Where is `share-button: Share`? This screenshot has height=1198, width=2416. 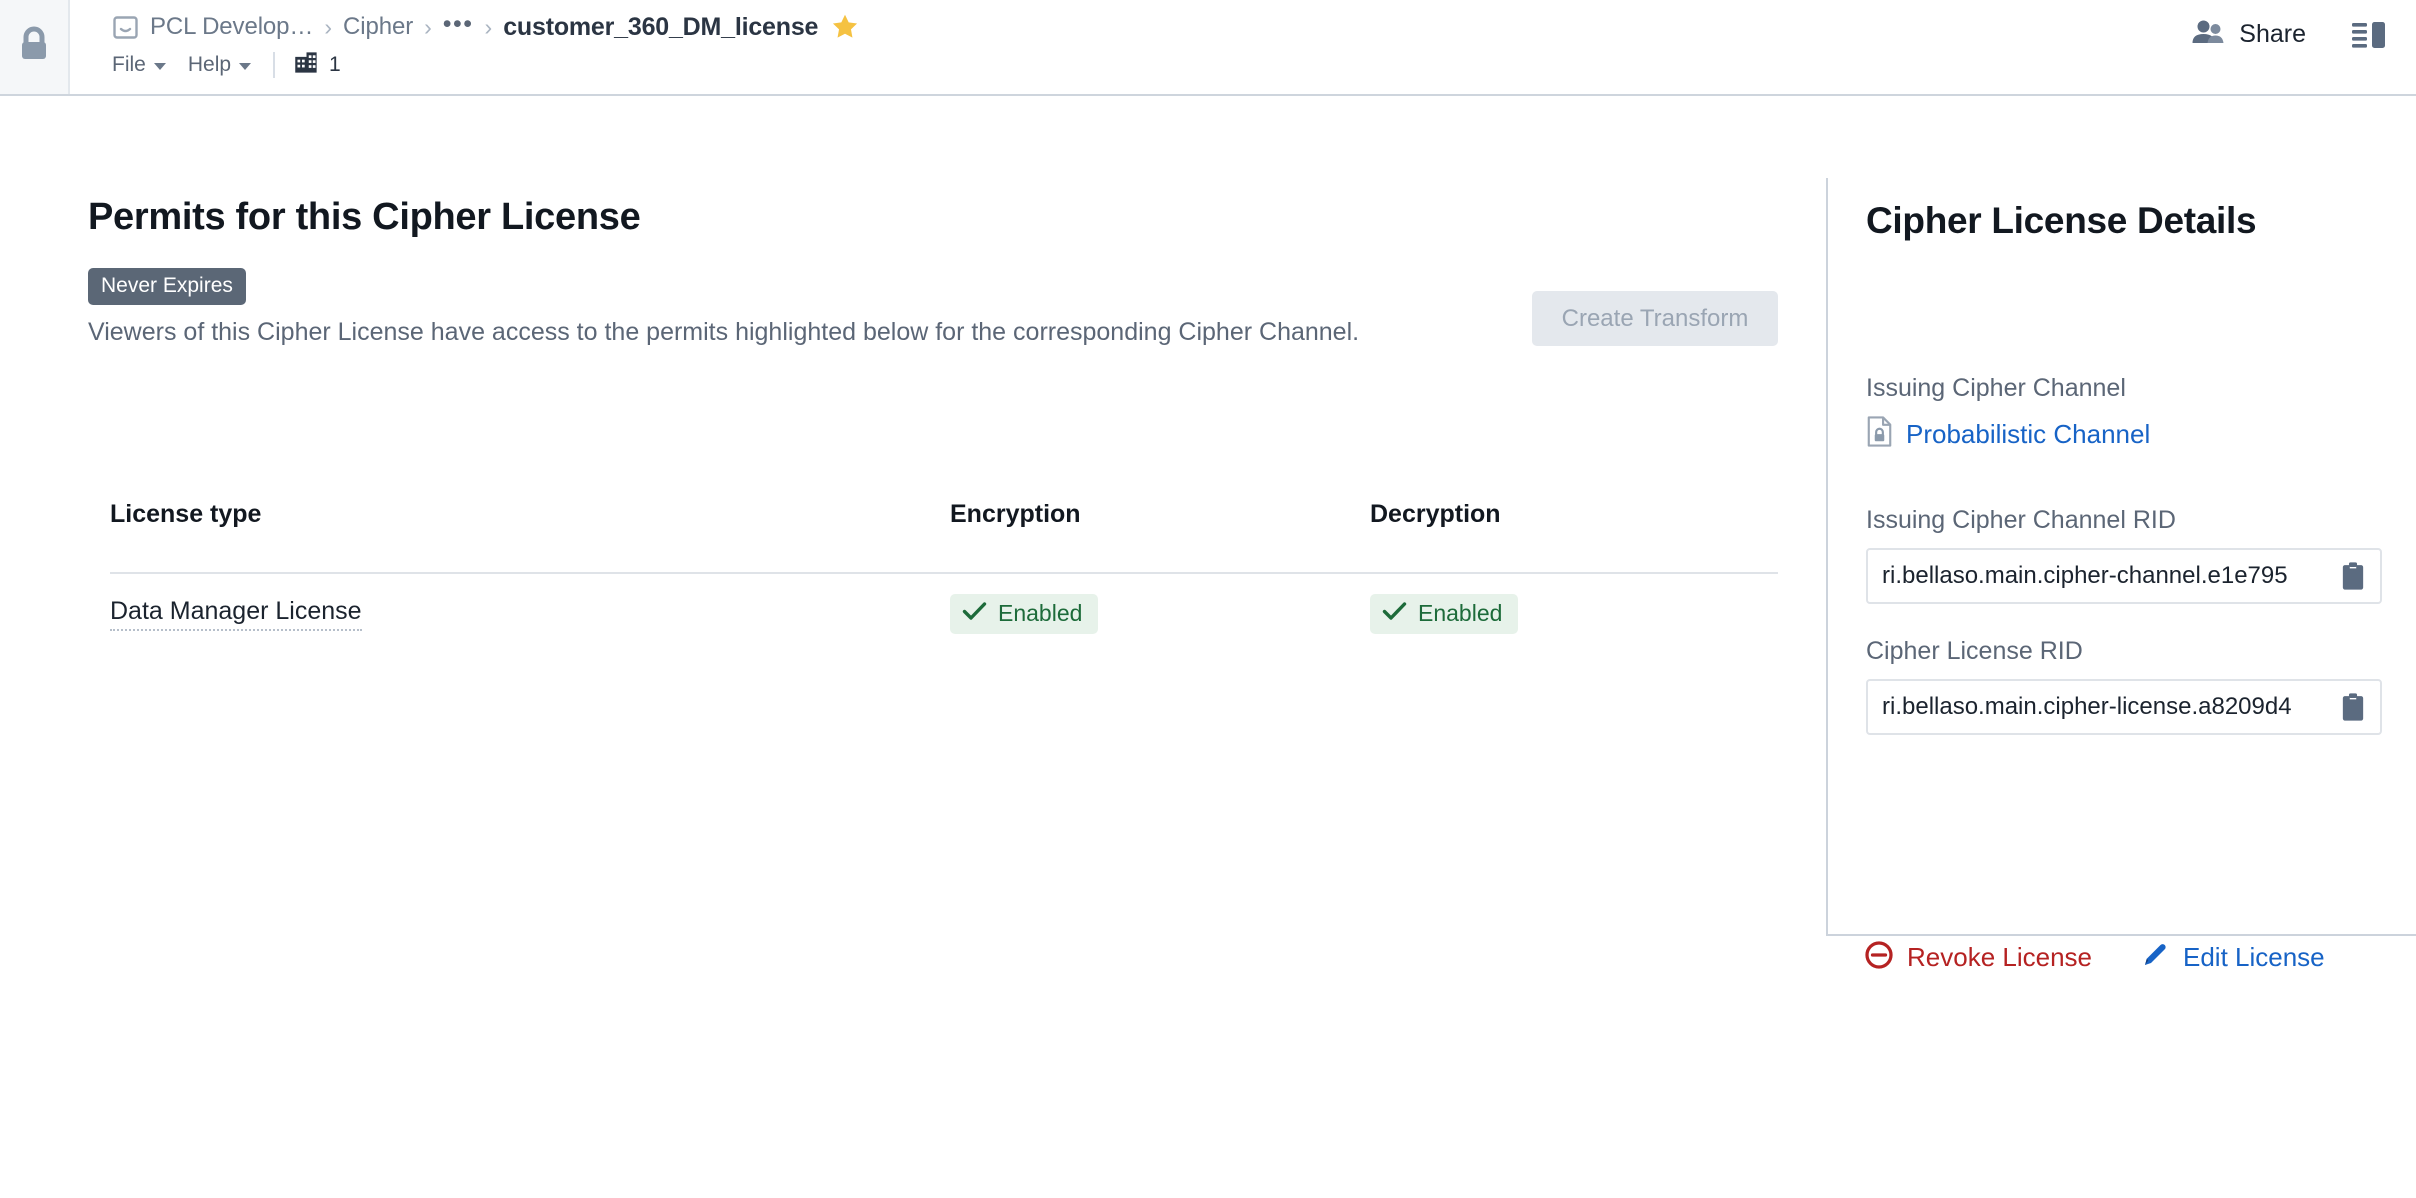 share-button: Share is located at coordinates (2248, 34).